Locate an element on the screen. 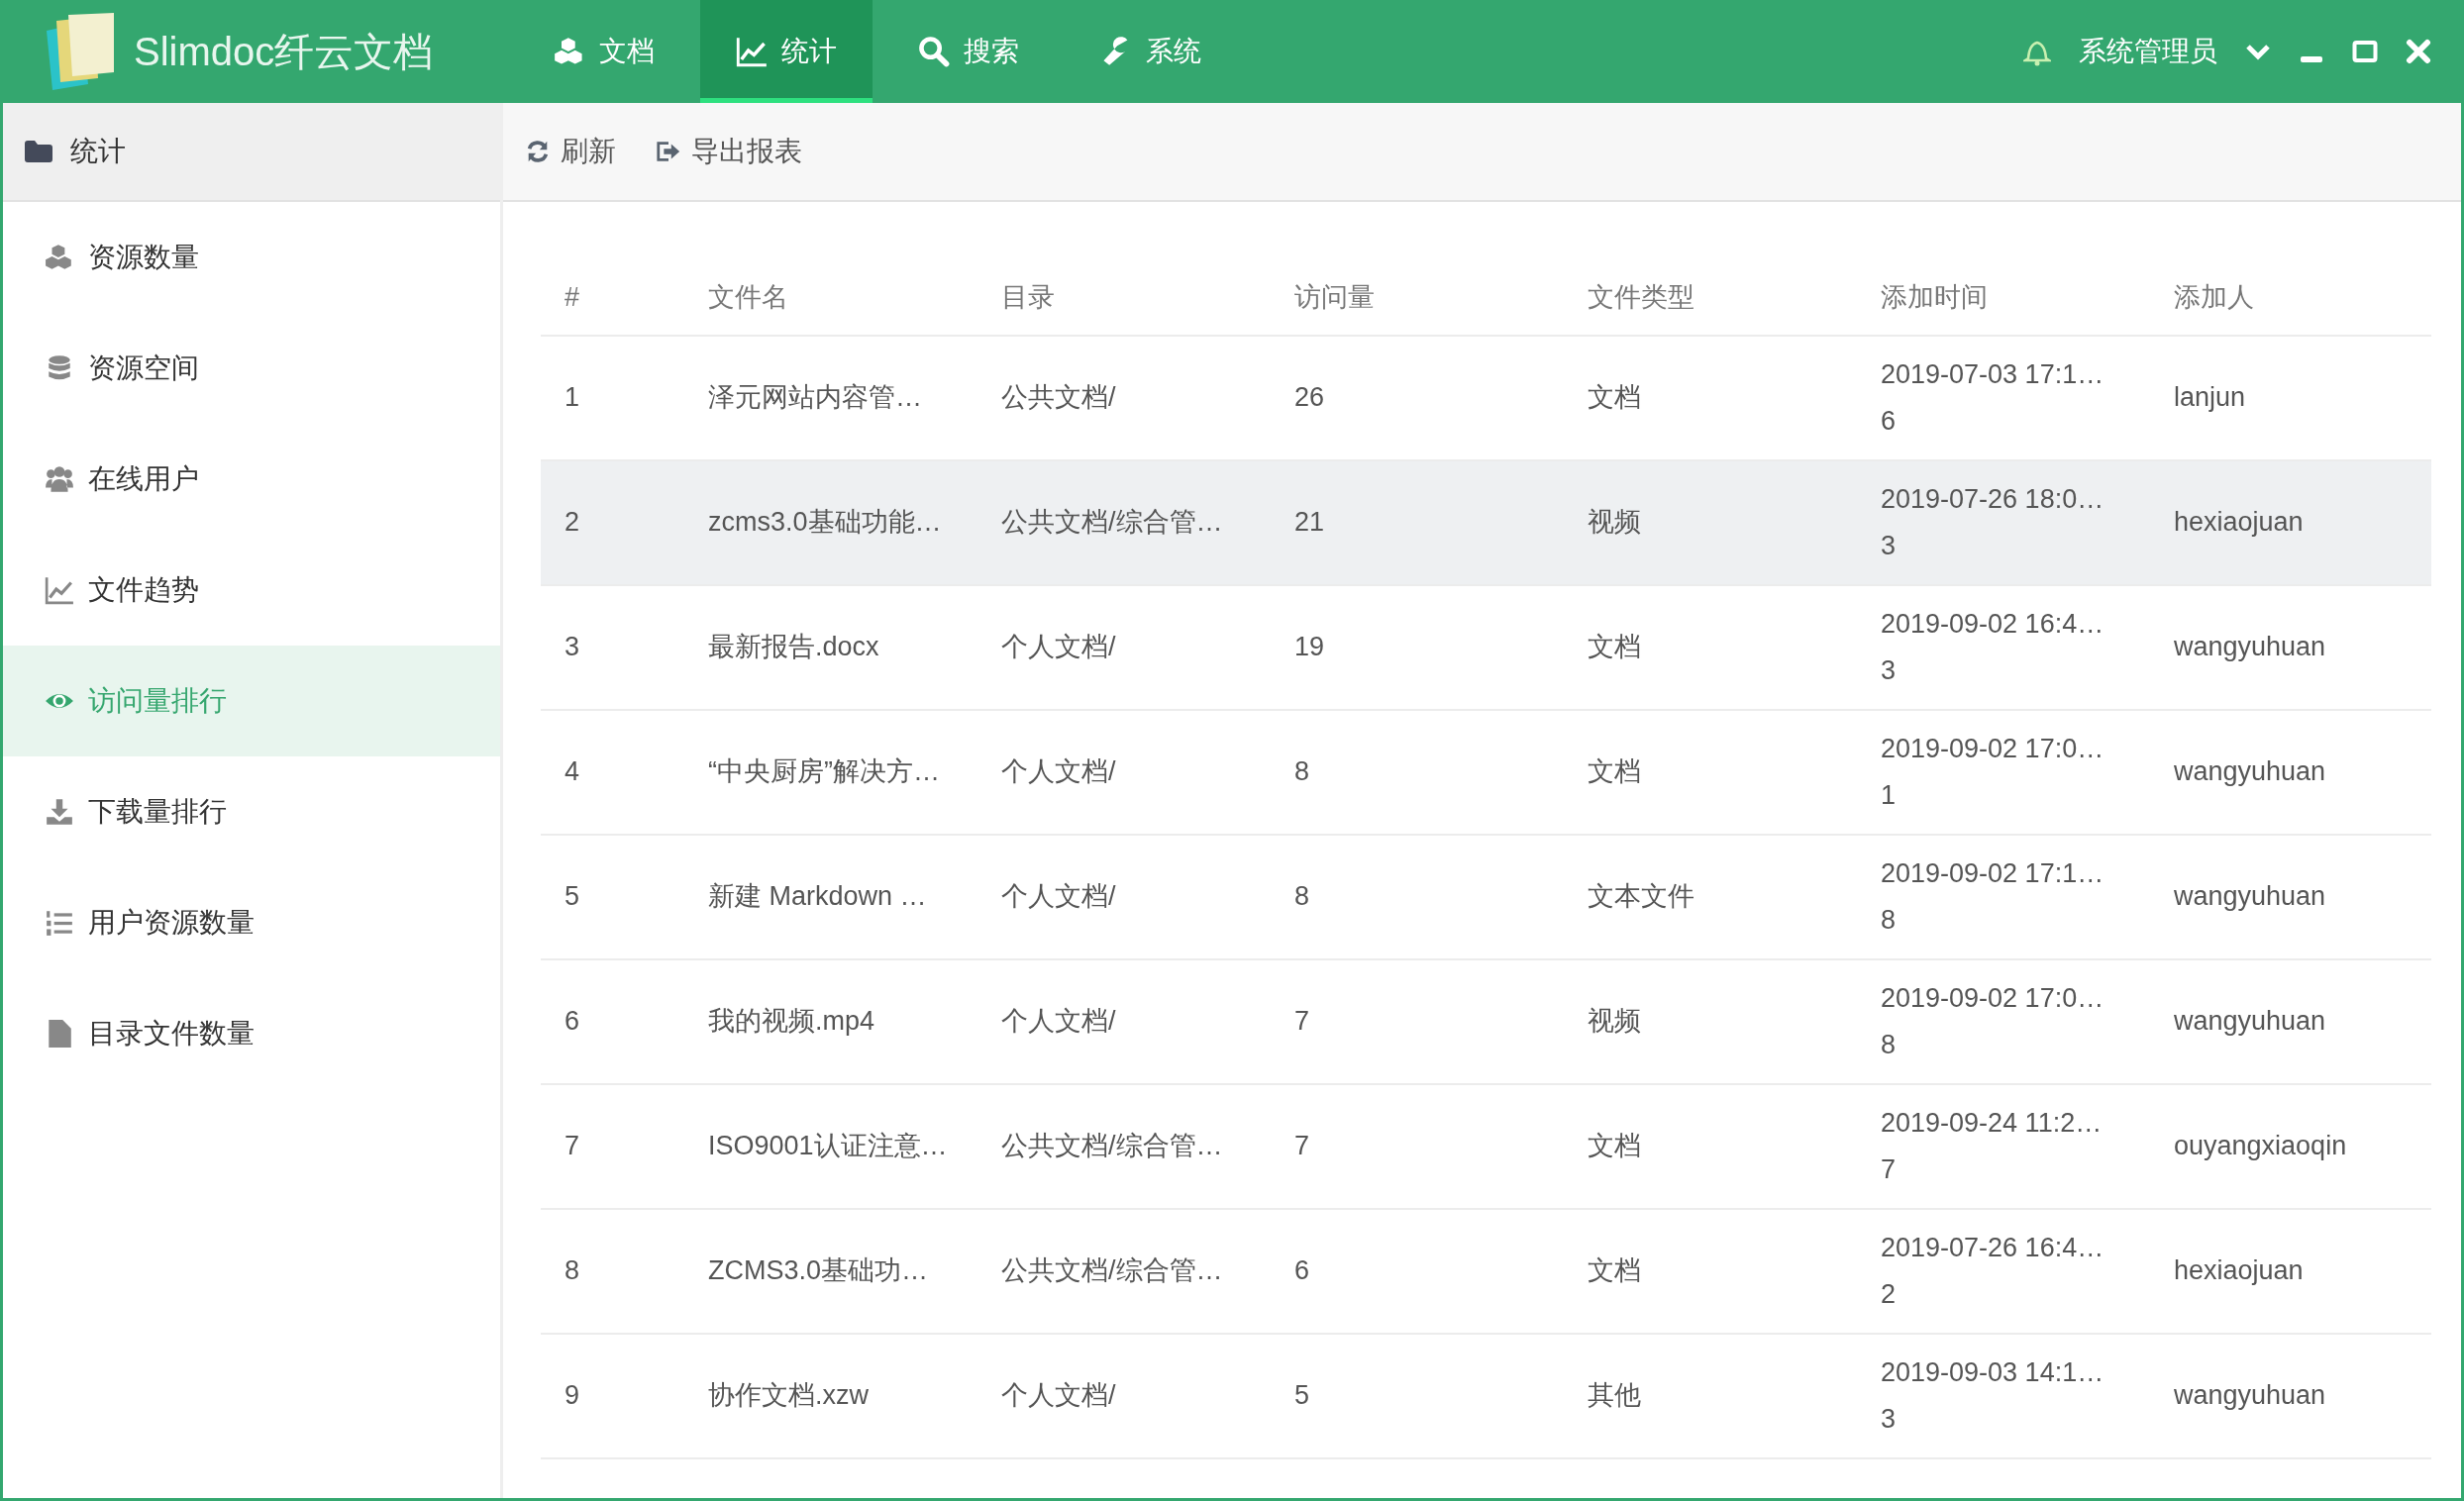 The height and width of the screenshot is (1501, 2464). export-icon is located at coordinates (669, 151).